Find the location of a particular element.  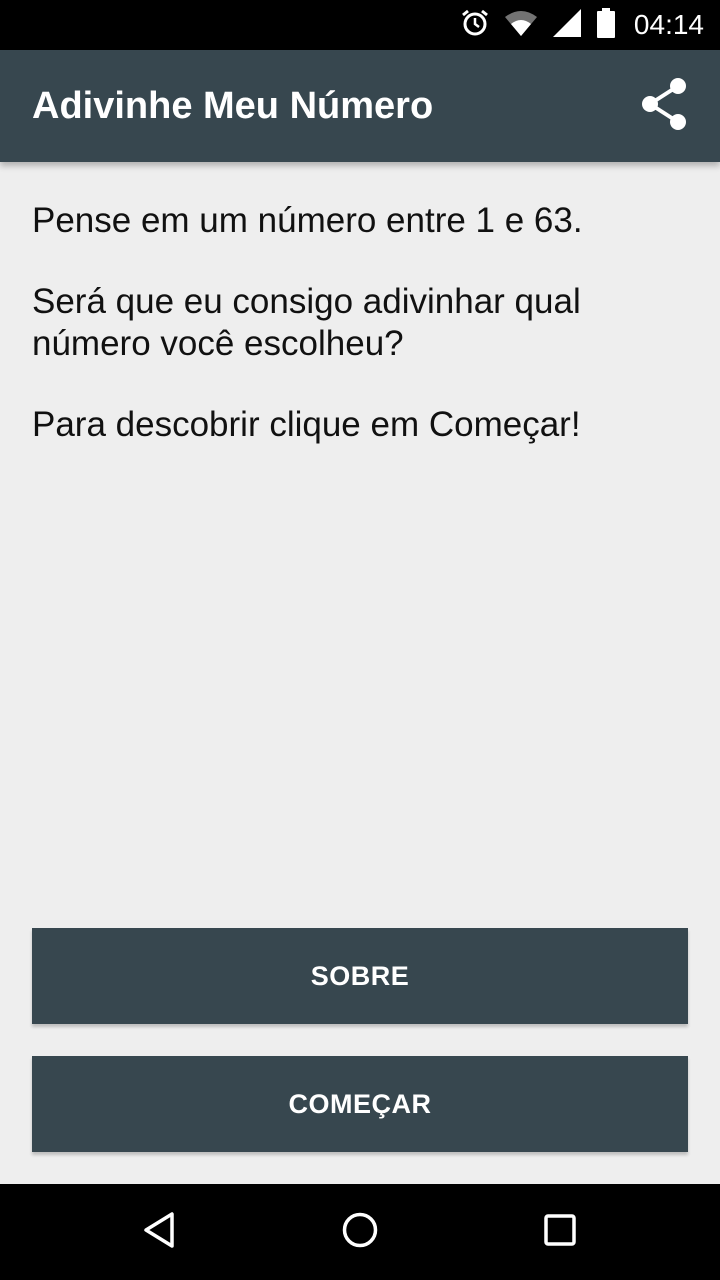

navigation-bar is located at coordinates (360, 1232).